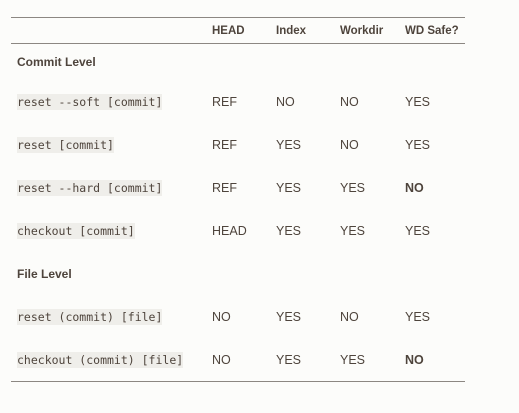 This screenshot has height=413, width=519. I want to click on header-head: HEAD, so click(228, 30).